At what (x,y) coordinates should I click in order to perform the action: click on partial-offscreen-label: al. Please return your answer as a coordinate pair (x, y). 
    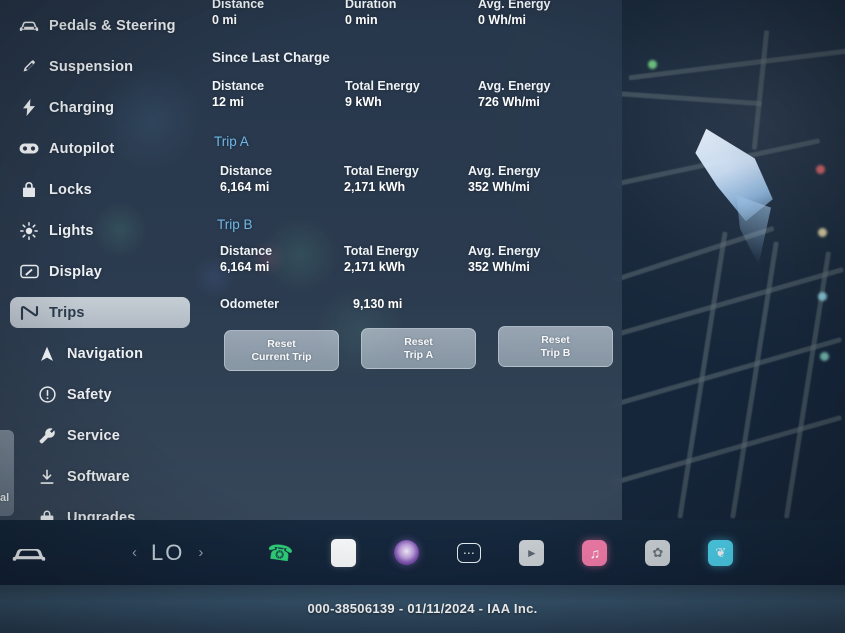
    Looking at the image, I should click on (5, 498).